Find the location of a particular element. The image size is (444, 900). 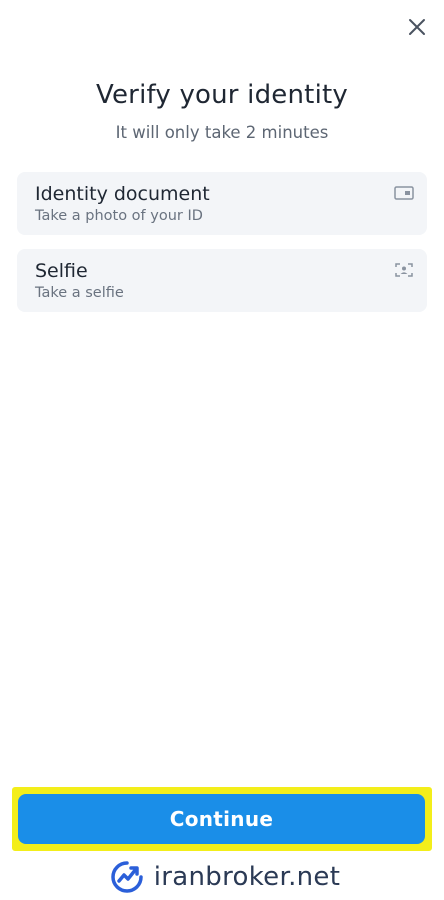

option-title: Identity document is located at coordinates (122, 194).